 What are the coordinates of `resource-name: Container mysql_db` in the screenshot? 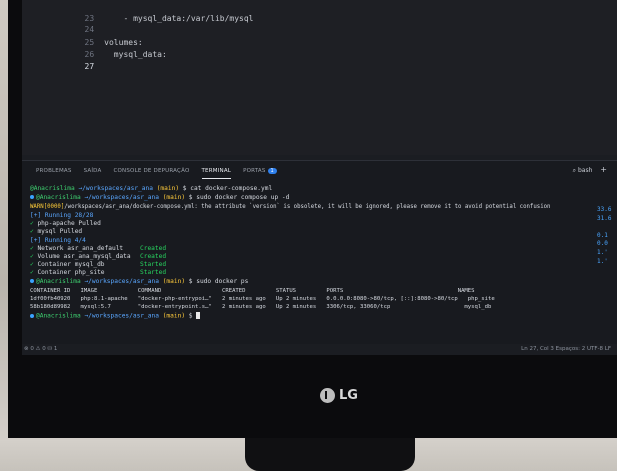 It's located at (69, 264).